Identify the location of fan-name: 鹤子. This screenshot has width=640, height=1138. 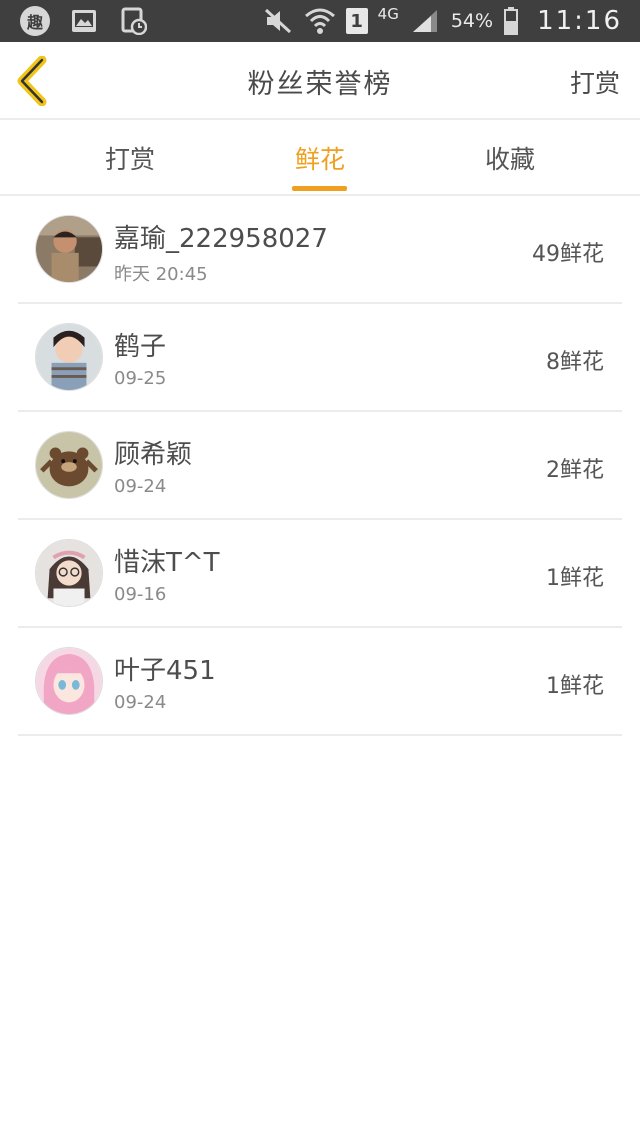
(140, 347).